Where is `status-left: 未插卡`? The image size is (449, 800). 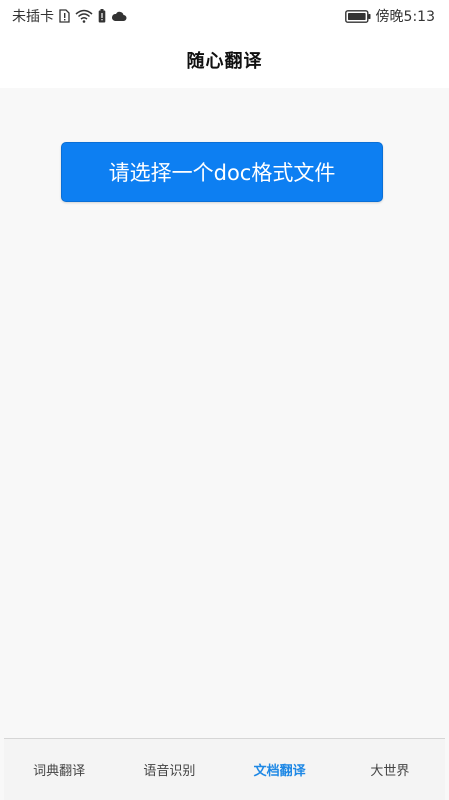 status-left: 未插卡 is located at coordinates (69, 16).